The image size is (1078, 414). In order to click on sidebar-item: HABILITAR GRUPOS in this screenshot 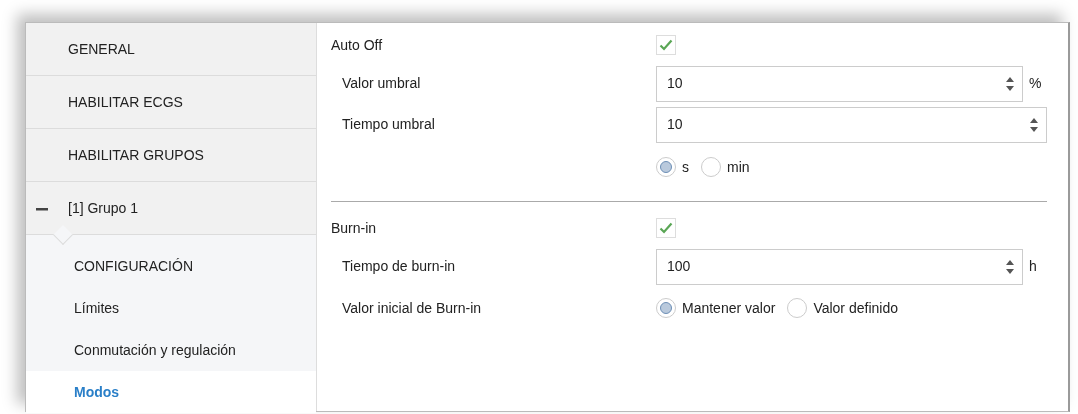, I will do `click(136, 155)`.